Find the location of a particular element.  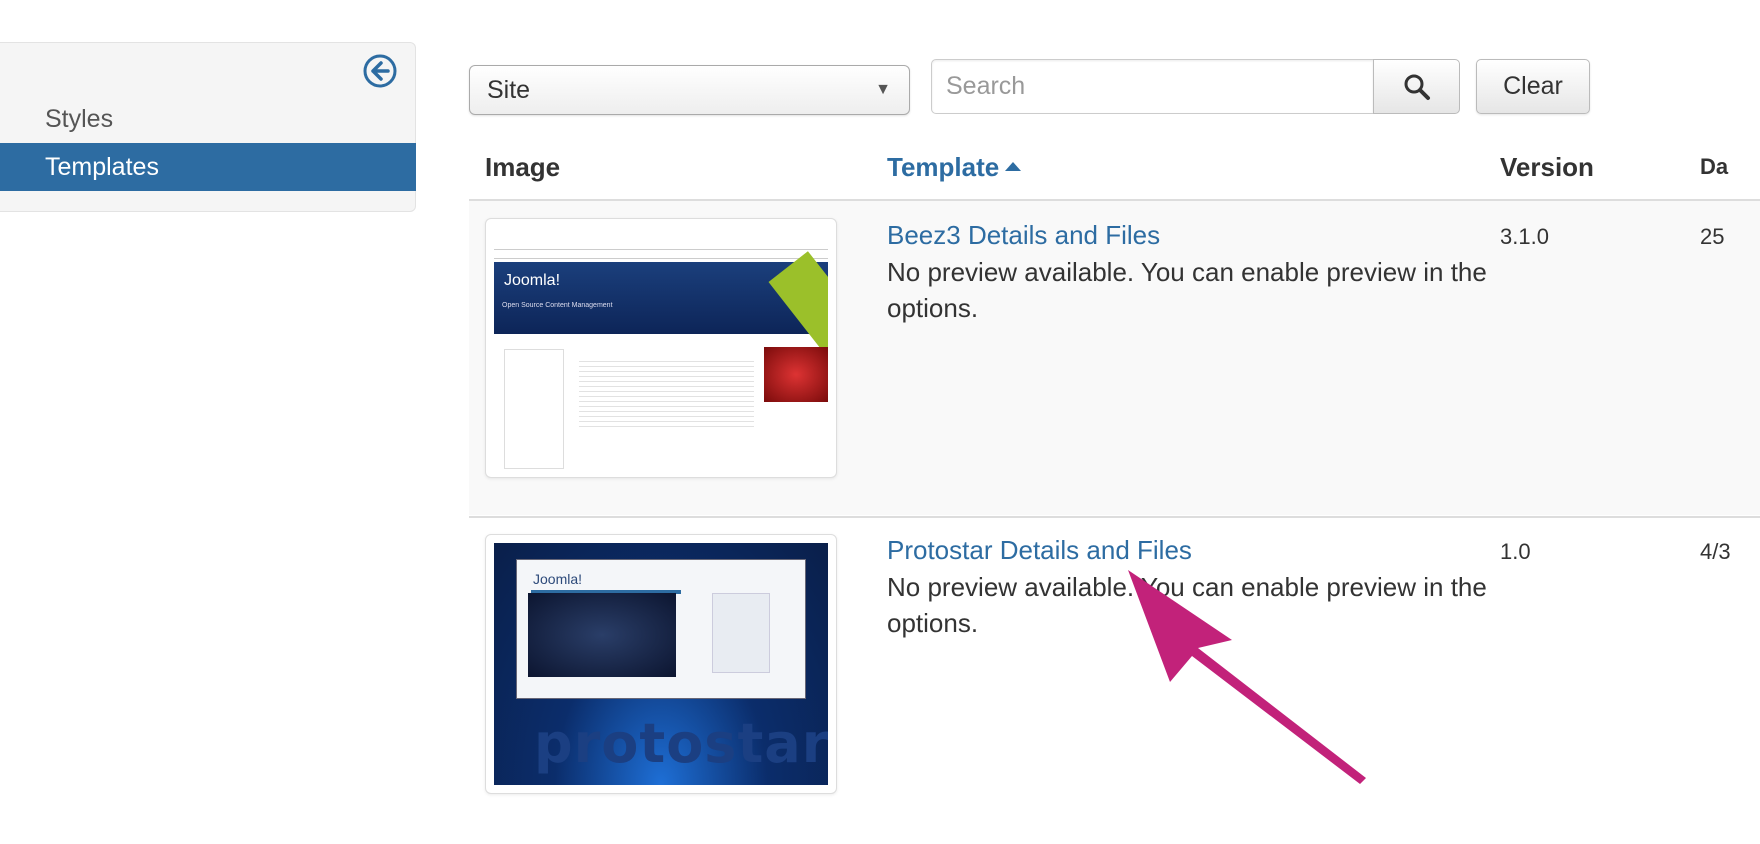

column-header-version: Version is located at coordinates (1547, 167).